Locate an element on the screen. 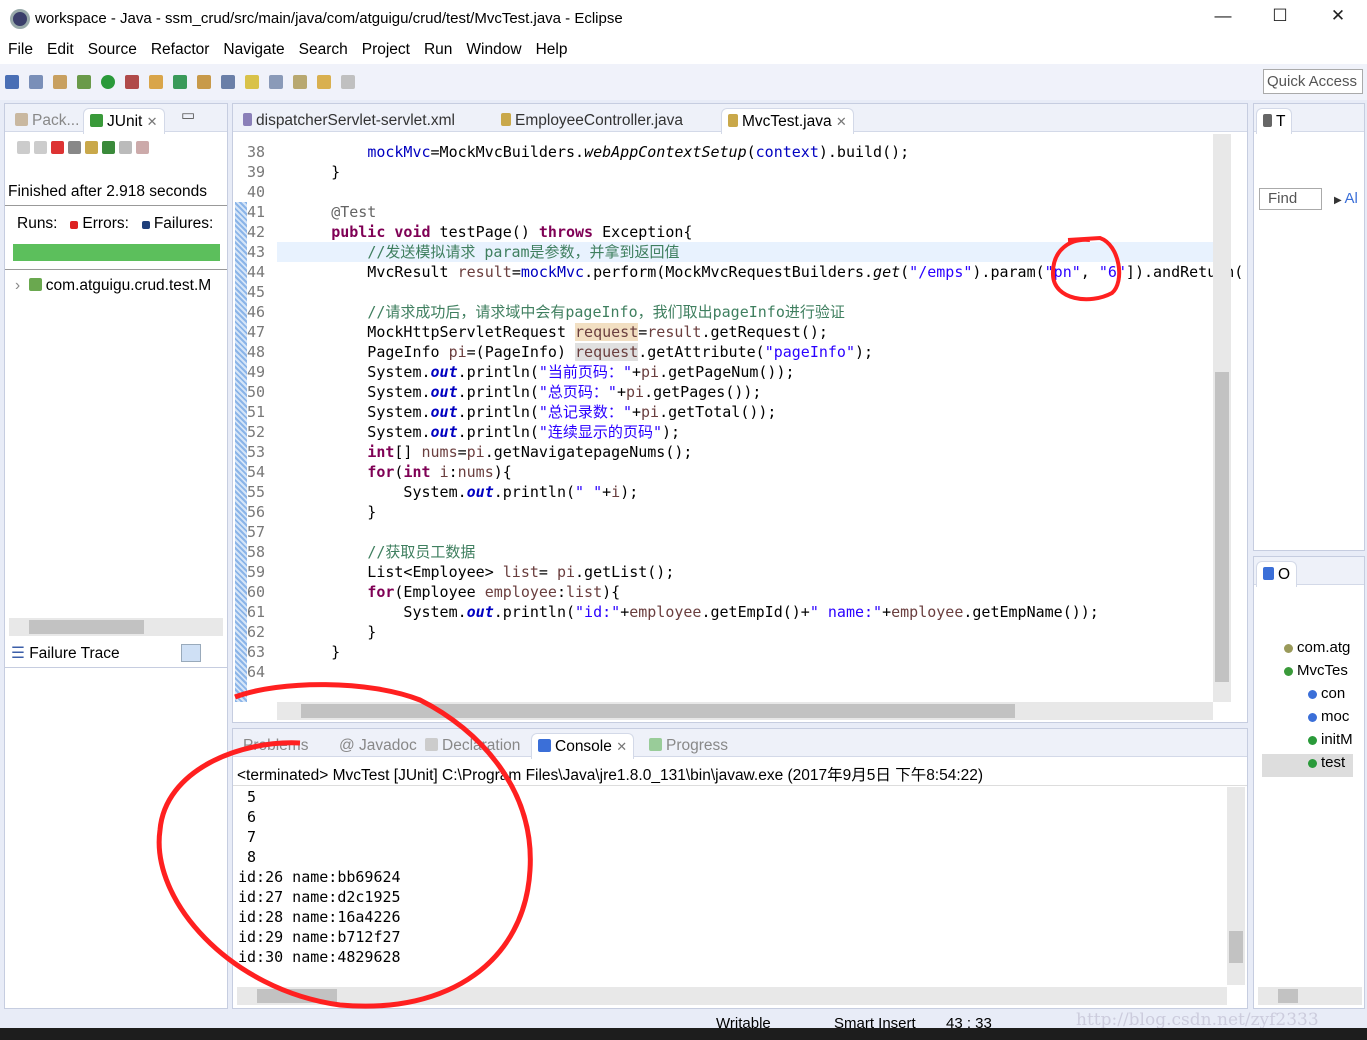 The width and height of the screenshot is (1367, 1040). task-list-panel: T Find ▶ Al is located at coordinates (1309, 327).